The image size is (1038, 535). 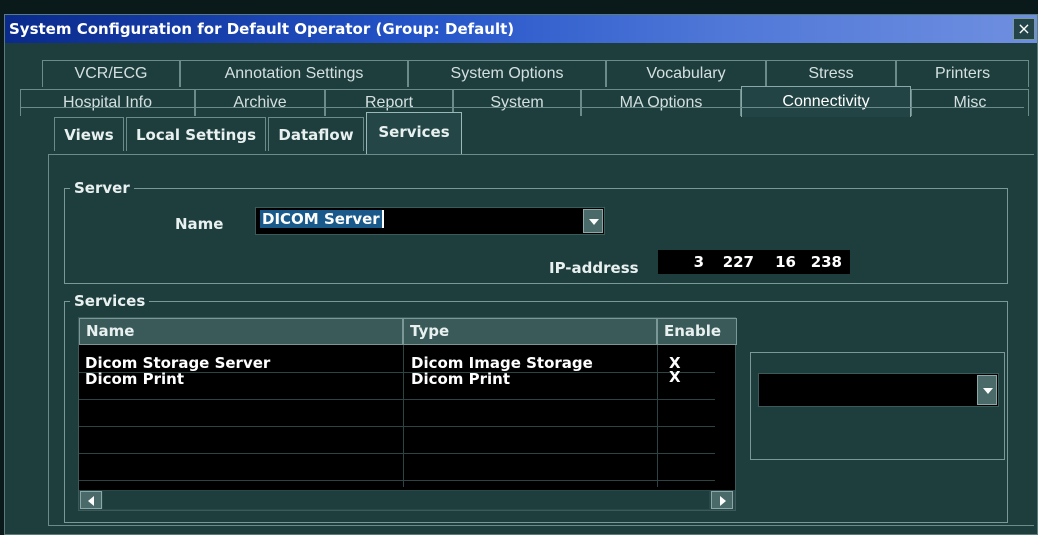 What do you see at coordinates (241, 331) in the screenshot?
I see `column-header-name: Name` at bounding box center [241, 331].